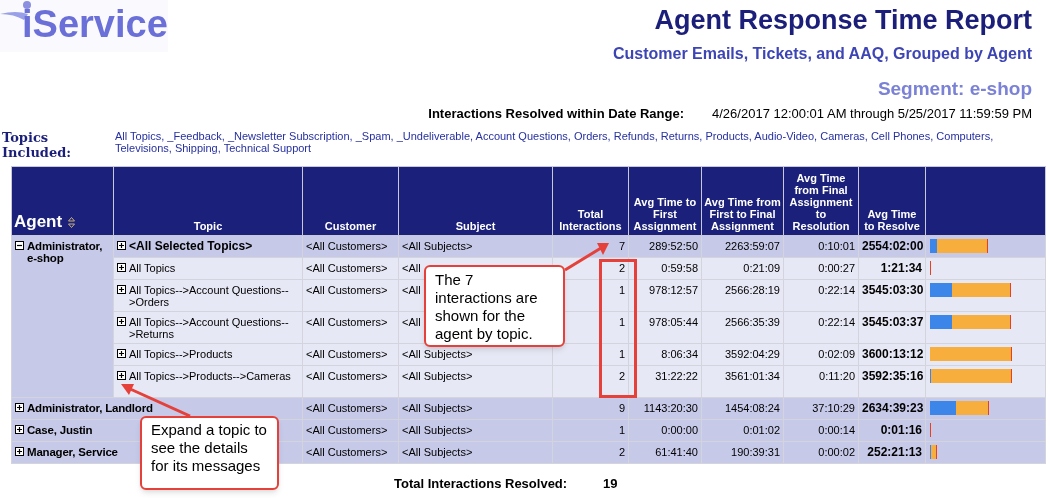 Image resolution: width=1050 pixels, height=498 pixels. I want to click on topic-name: All Topics-->Products, so click(181, 354).